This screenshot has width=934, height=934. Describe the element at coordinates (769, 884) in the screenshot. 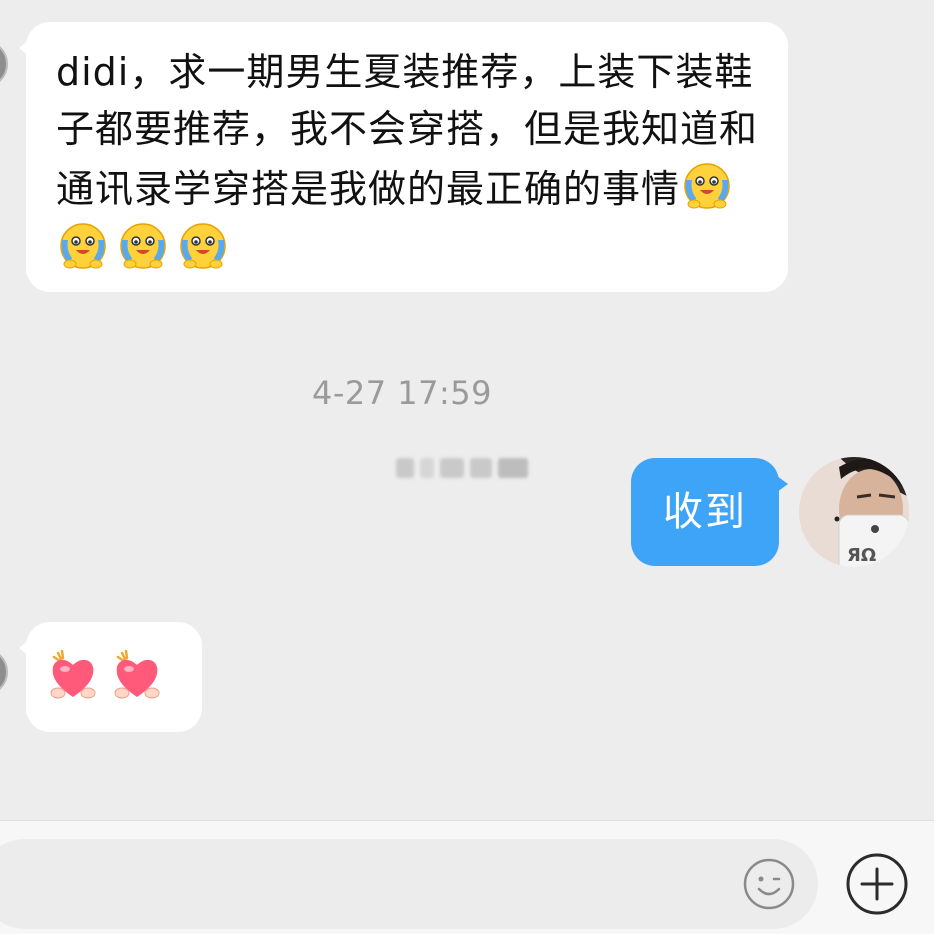

I see `smiley-icon` at that location.